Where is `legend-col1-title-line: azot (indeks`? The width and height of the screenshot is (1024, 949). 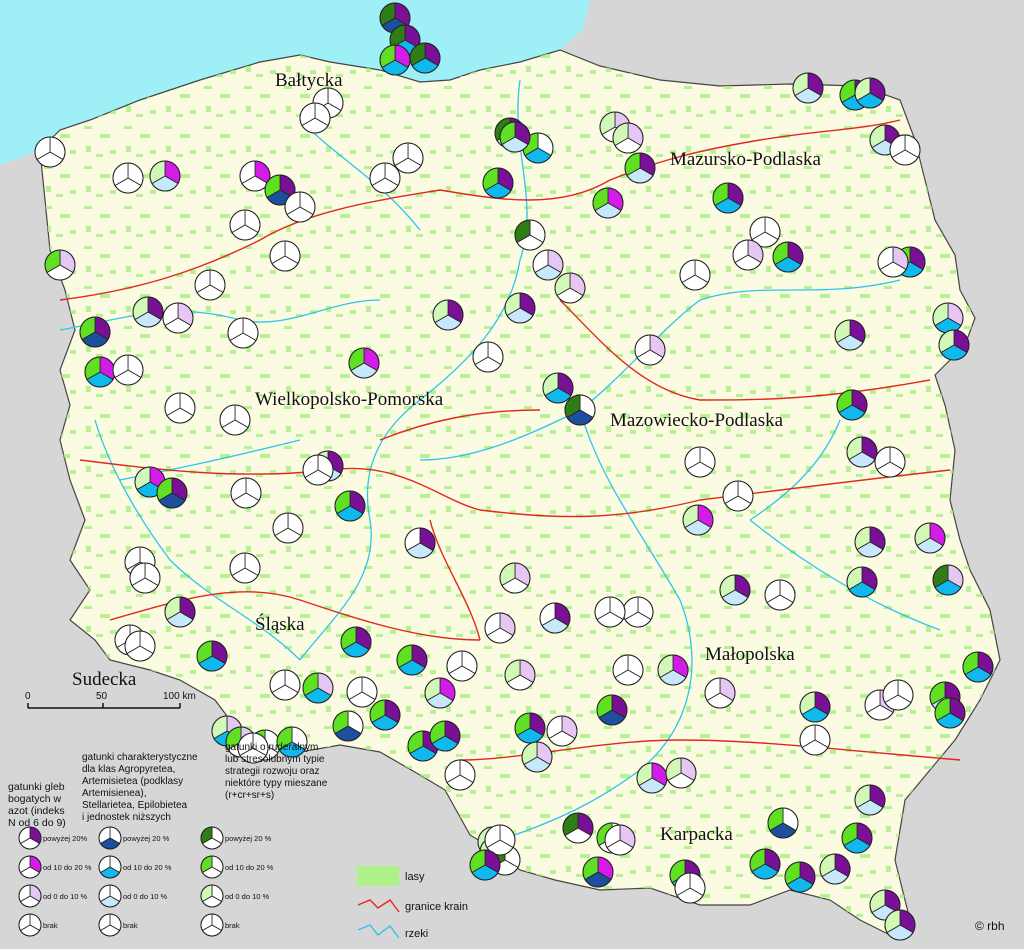
legend-col1-title-line: azot (indeks is located at coordinates (36, 811).